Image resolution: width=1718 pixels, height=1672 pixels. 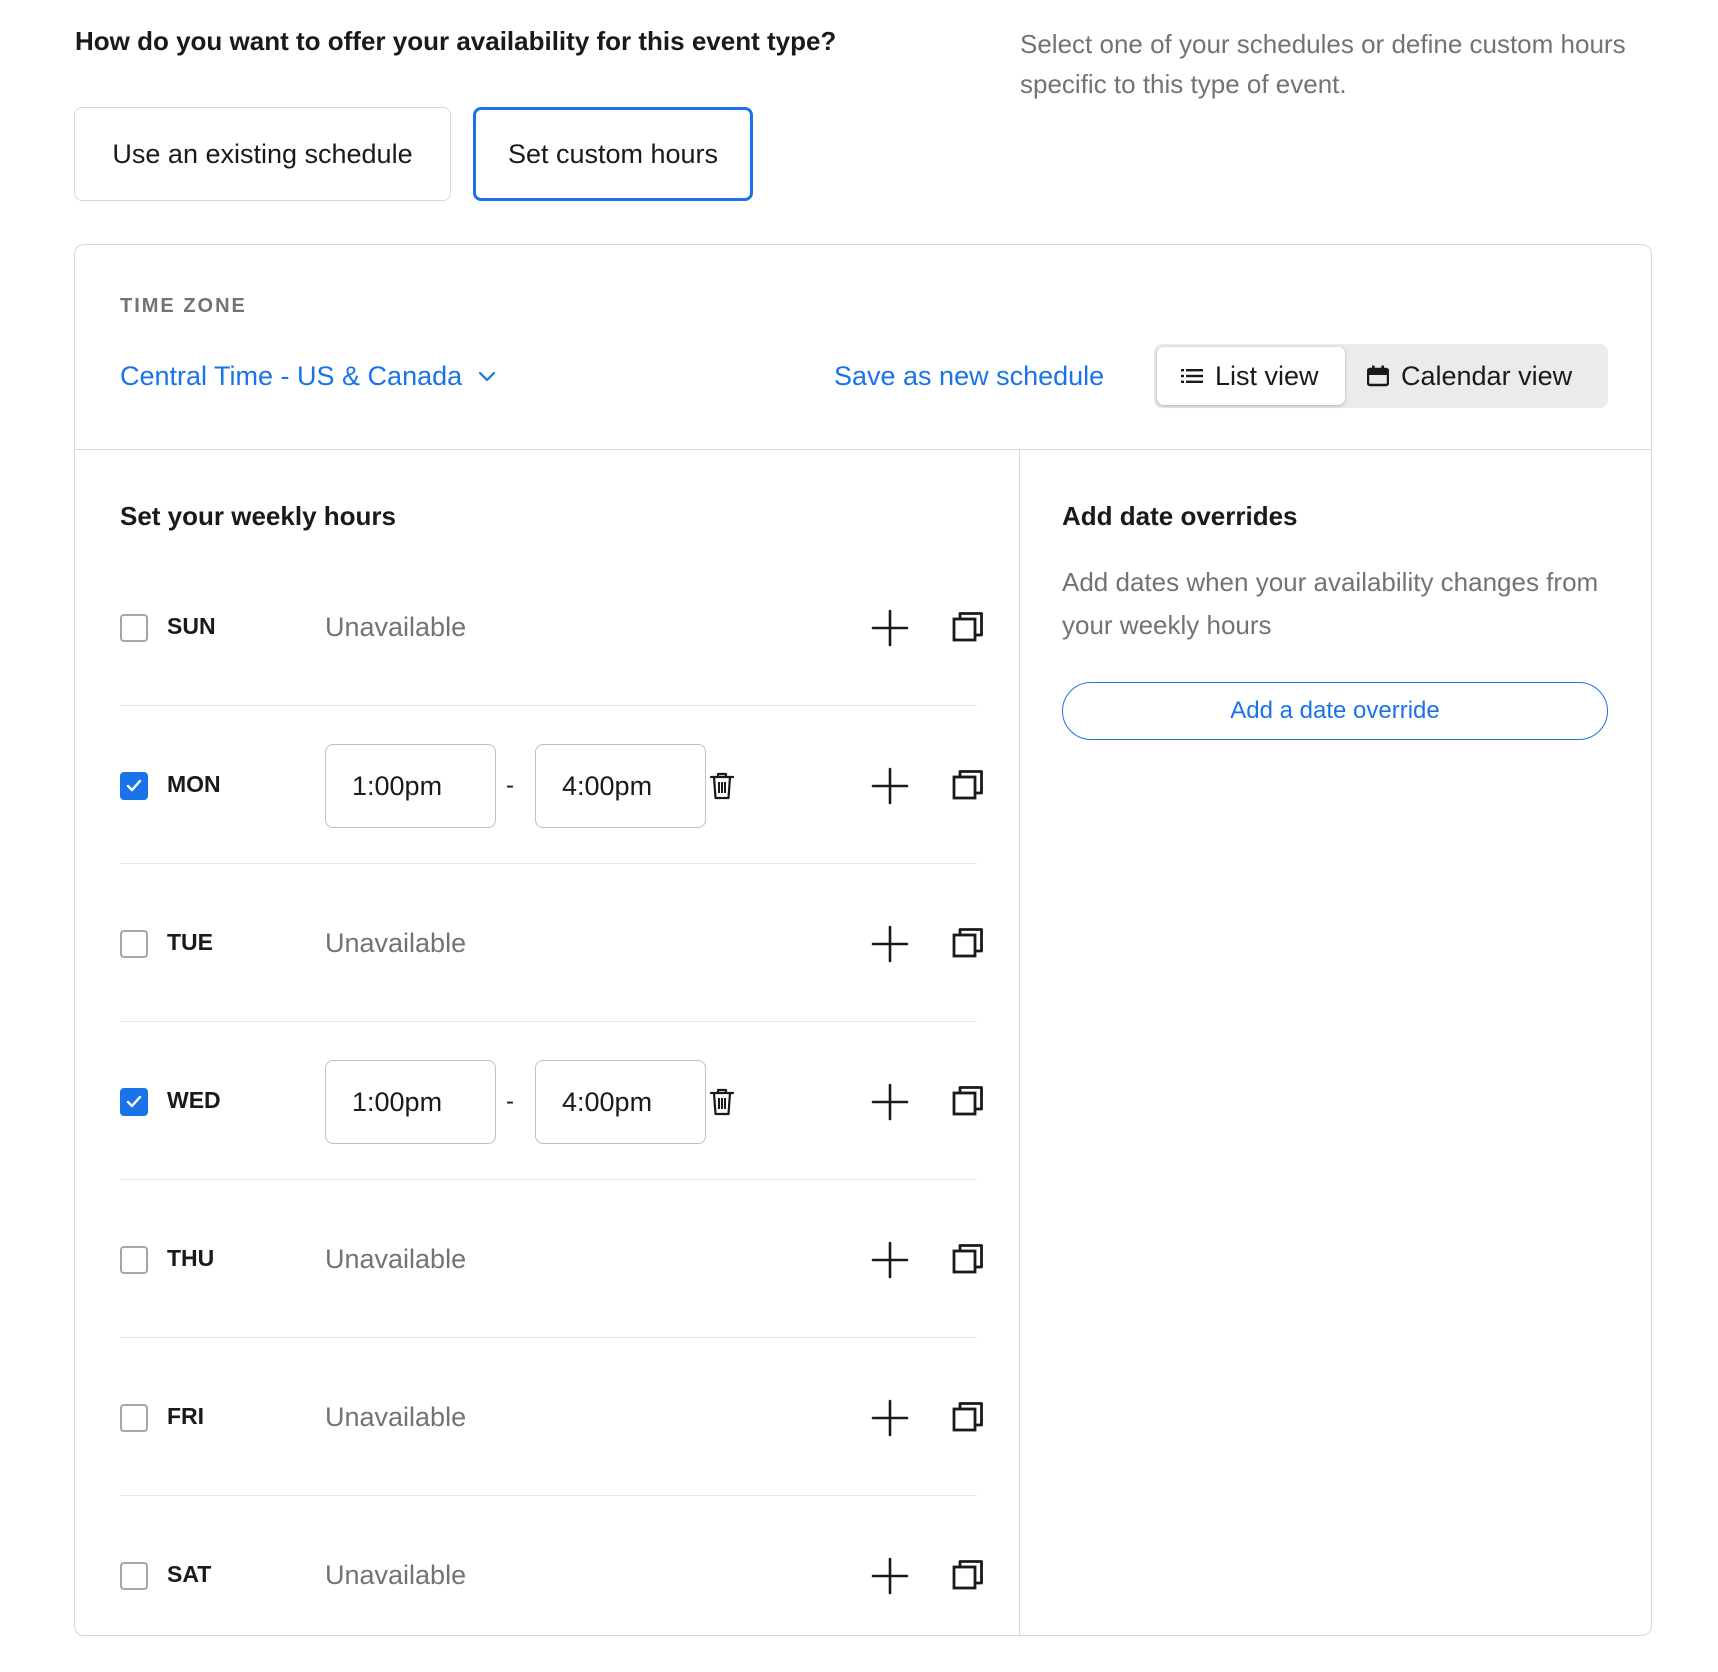 I want to click on day-label: WED, so click(x=194, y=1100).